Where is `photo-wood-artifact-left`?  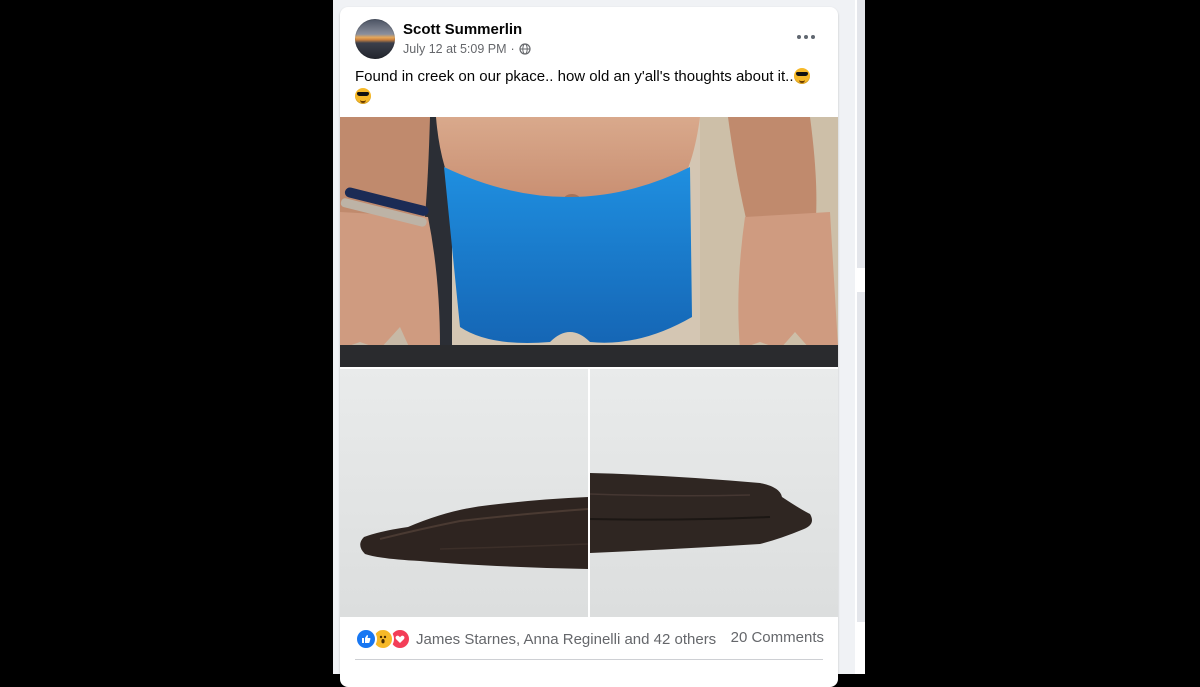
photo-wood-artifact-left is located at coordinates (474, 533).